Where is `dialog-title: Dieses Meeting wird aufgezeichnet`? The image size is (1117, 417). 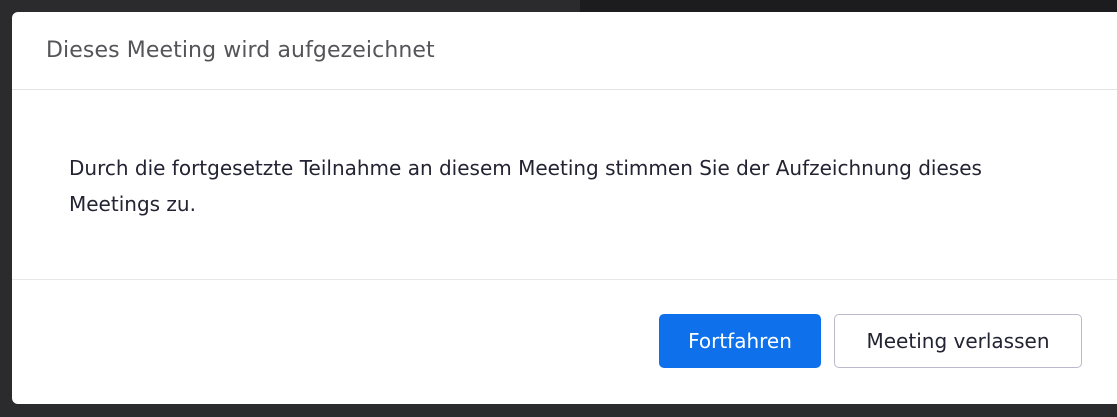
dialog-title: Dieses Meeting wird aufgezeichnet is located at coordinates (240, 50).